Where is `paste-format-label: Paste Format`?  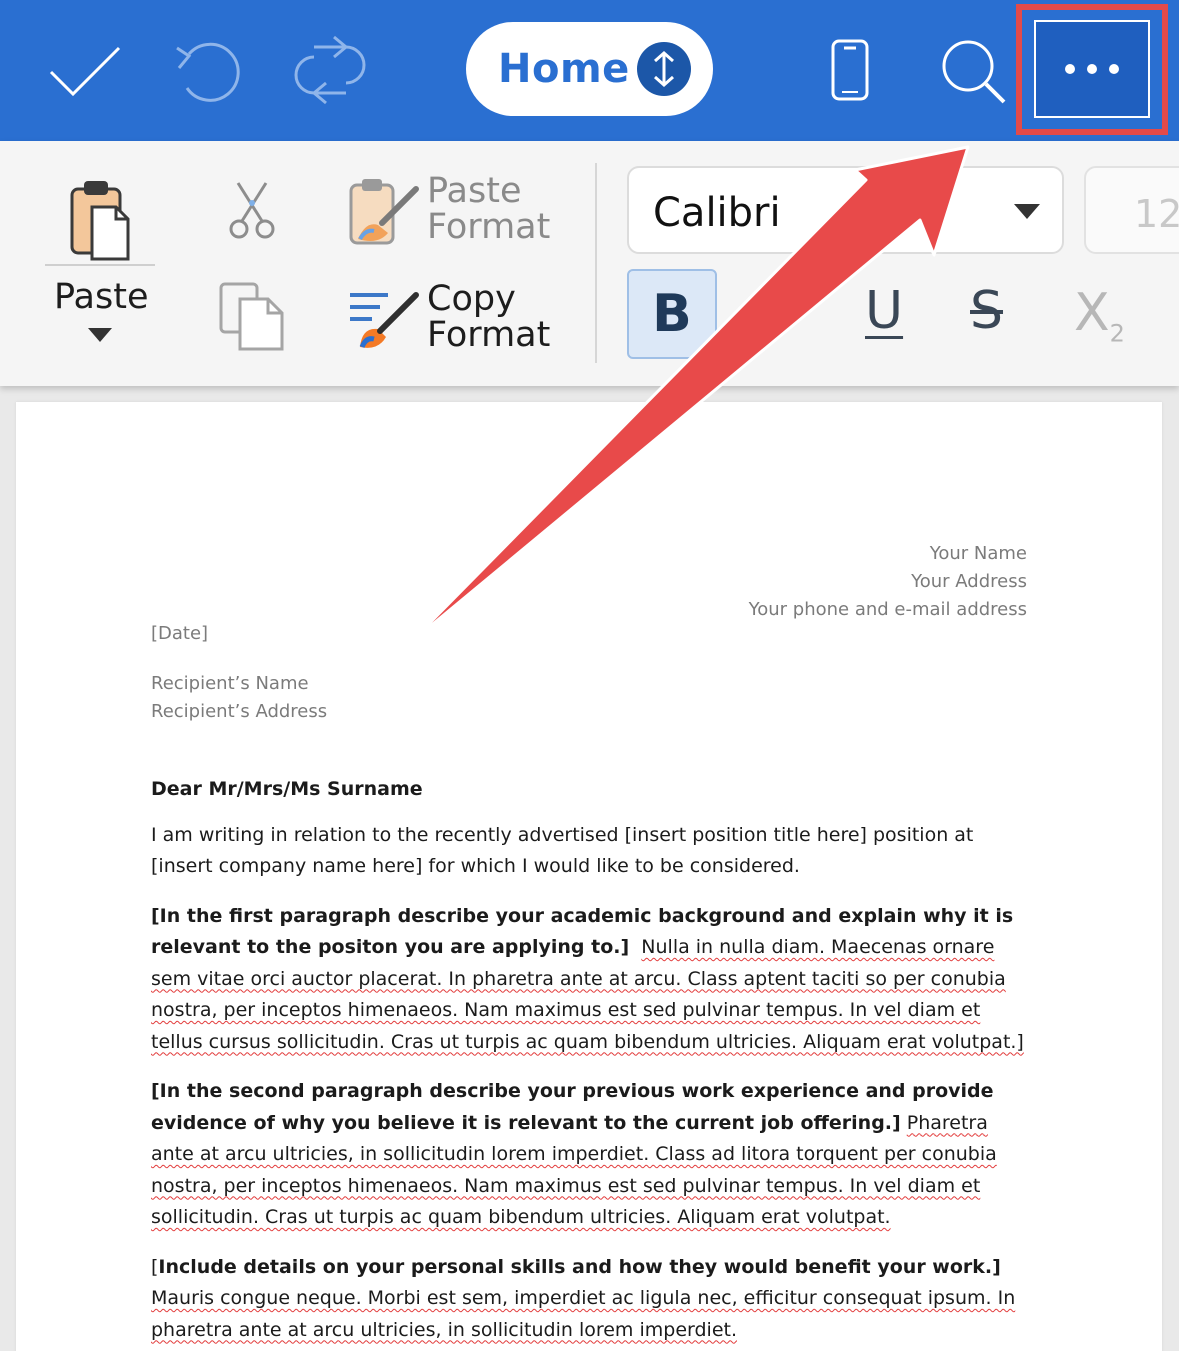
paste-format-label: Paste Format is located at coordinates (488, 209).